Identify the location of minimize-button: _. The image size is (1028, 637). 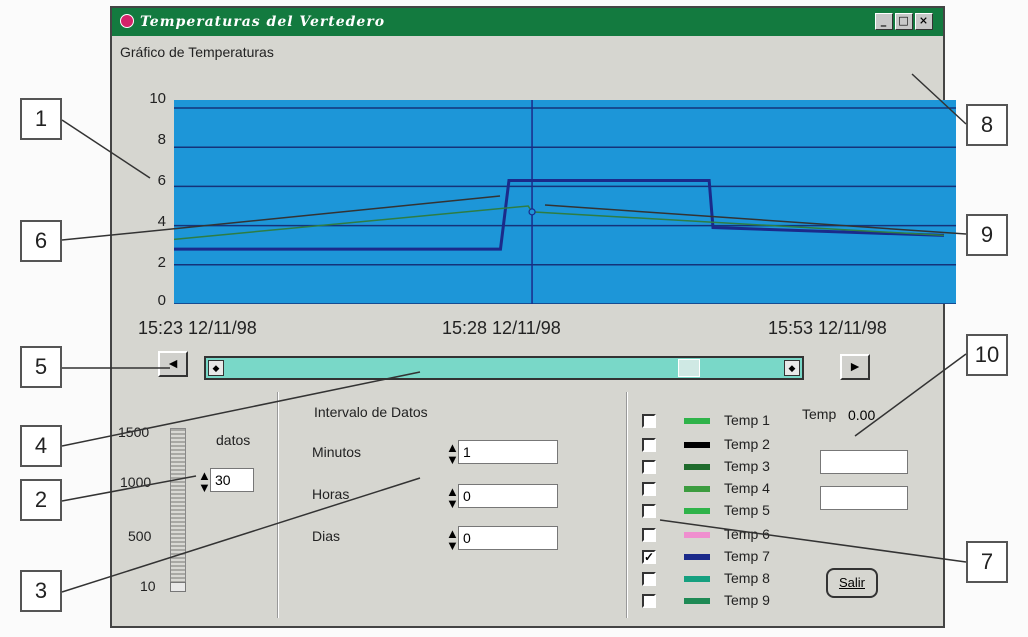
(884, 21).